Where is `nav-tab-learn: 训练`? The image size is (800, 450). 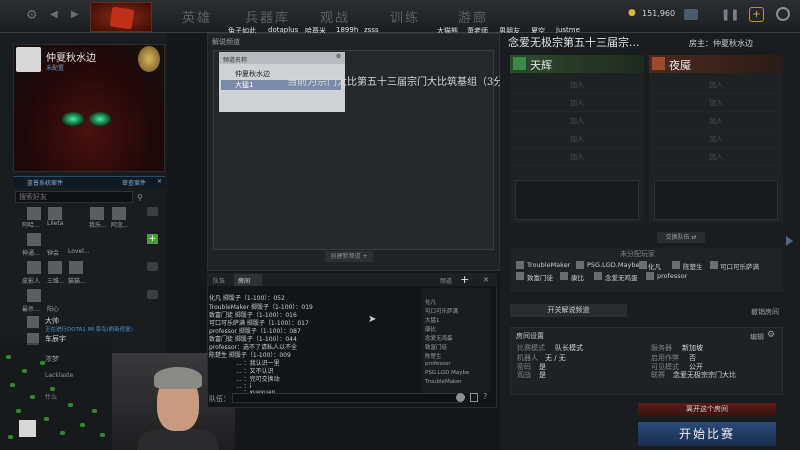
nav-tab-learn: 训练 is located at coordinates (405, 16).